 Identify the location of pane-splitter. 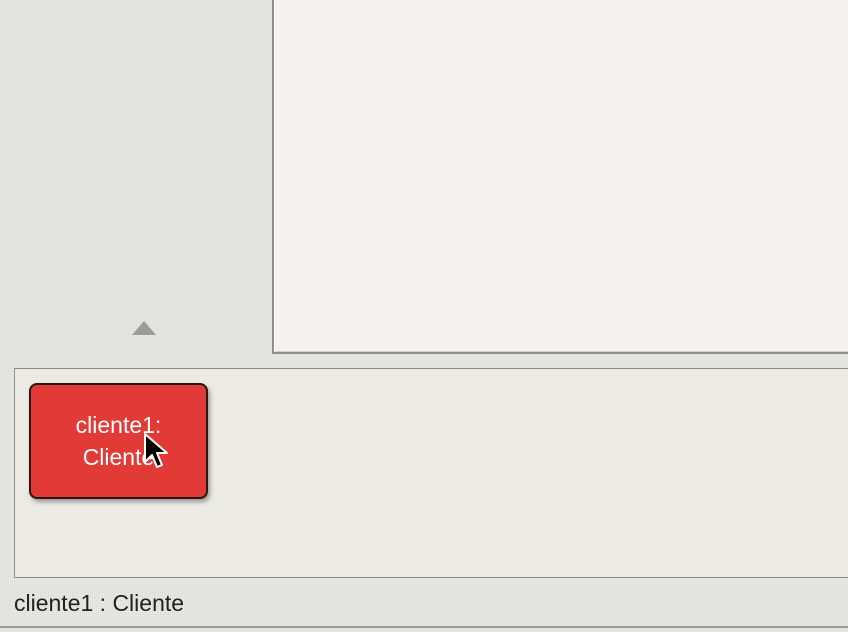
(268, 178).